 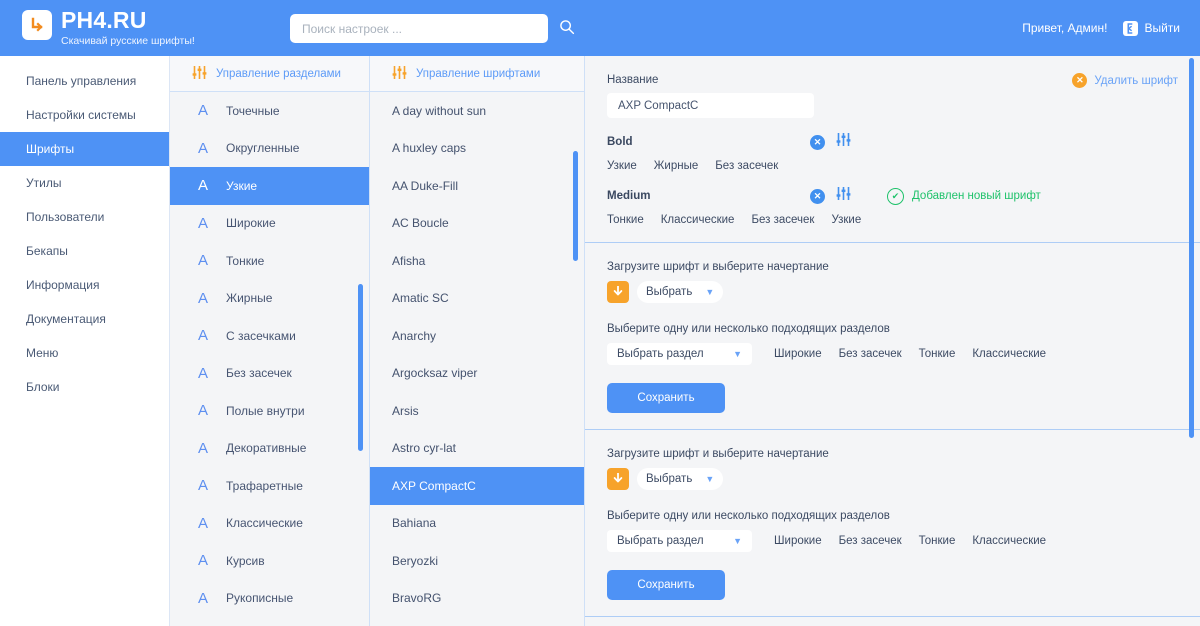 What do you see at coordinates (710, 105) in the screenshot?
I see `font-name-input` at bounding box center [710, 105].